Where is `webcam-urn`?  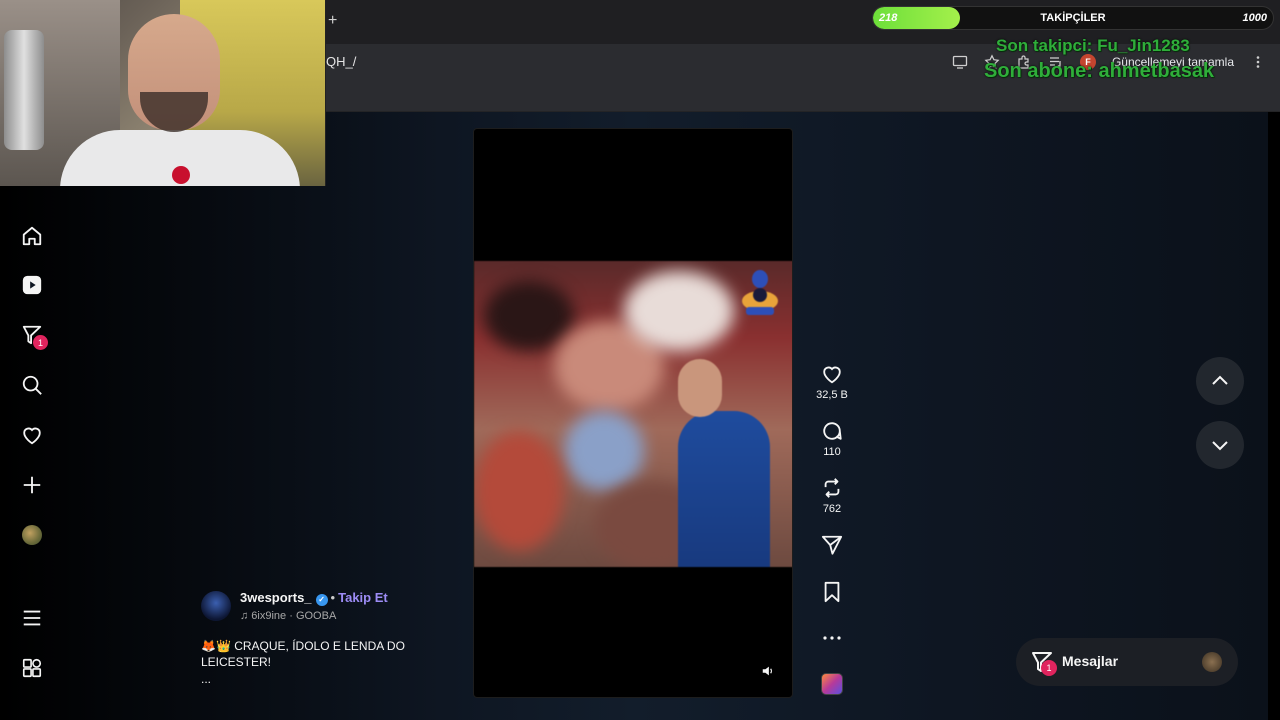 webcam-urn is located at coordinates (24, 90).